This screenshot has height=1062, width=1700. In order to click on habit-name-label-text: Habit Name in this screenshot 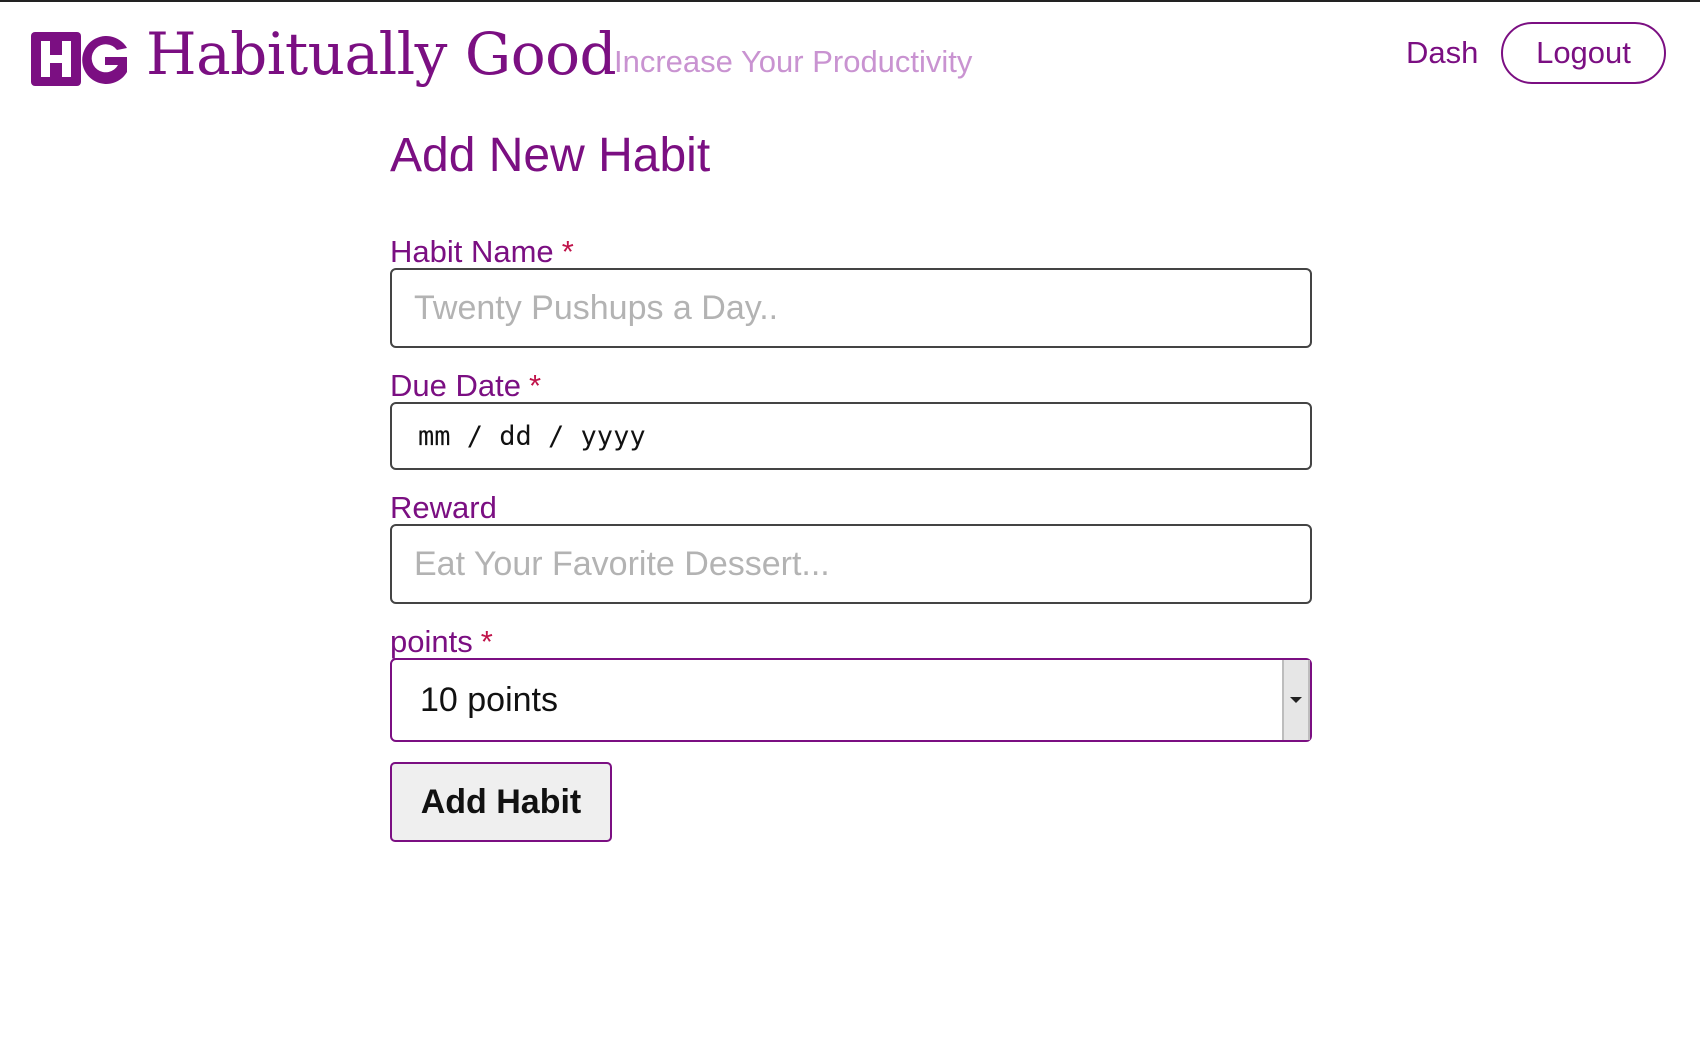, I will do `click(472, 251)`.